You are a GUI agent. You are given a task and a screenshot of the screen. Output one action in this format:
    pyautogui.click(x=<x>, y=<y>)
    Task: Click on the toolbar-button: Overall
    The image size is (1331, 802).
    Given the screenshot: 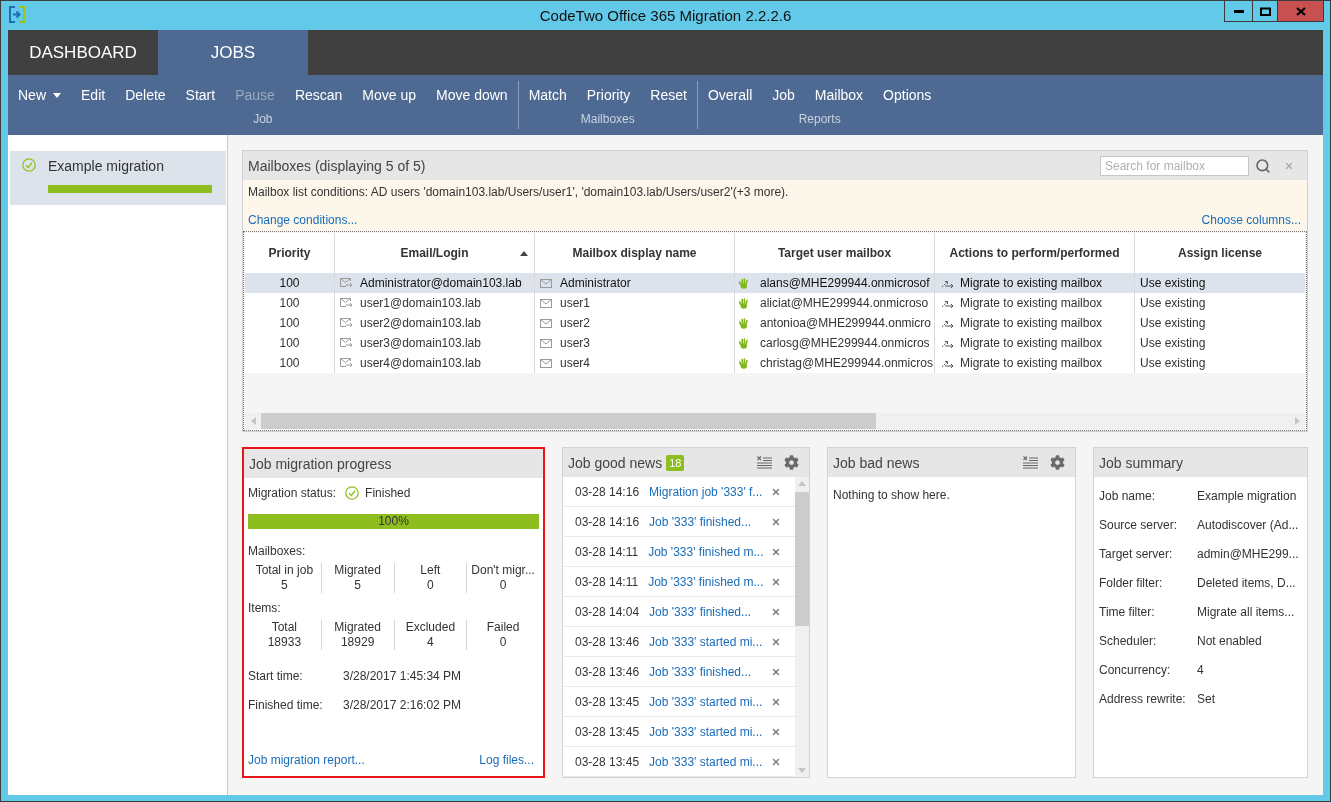 What is the action you would take?
    pyautogui.click(x=730, y=95)
    